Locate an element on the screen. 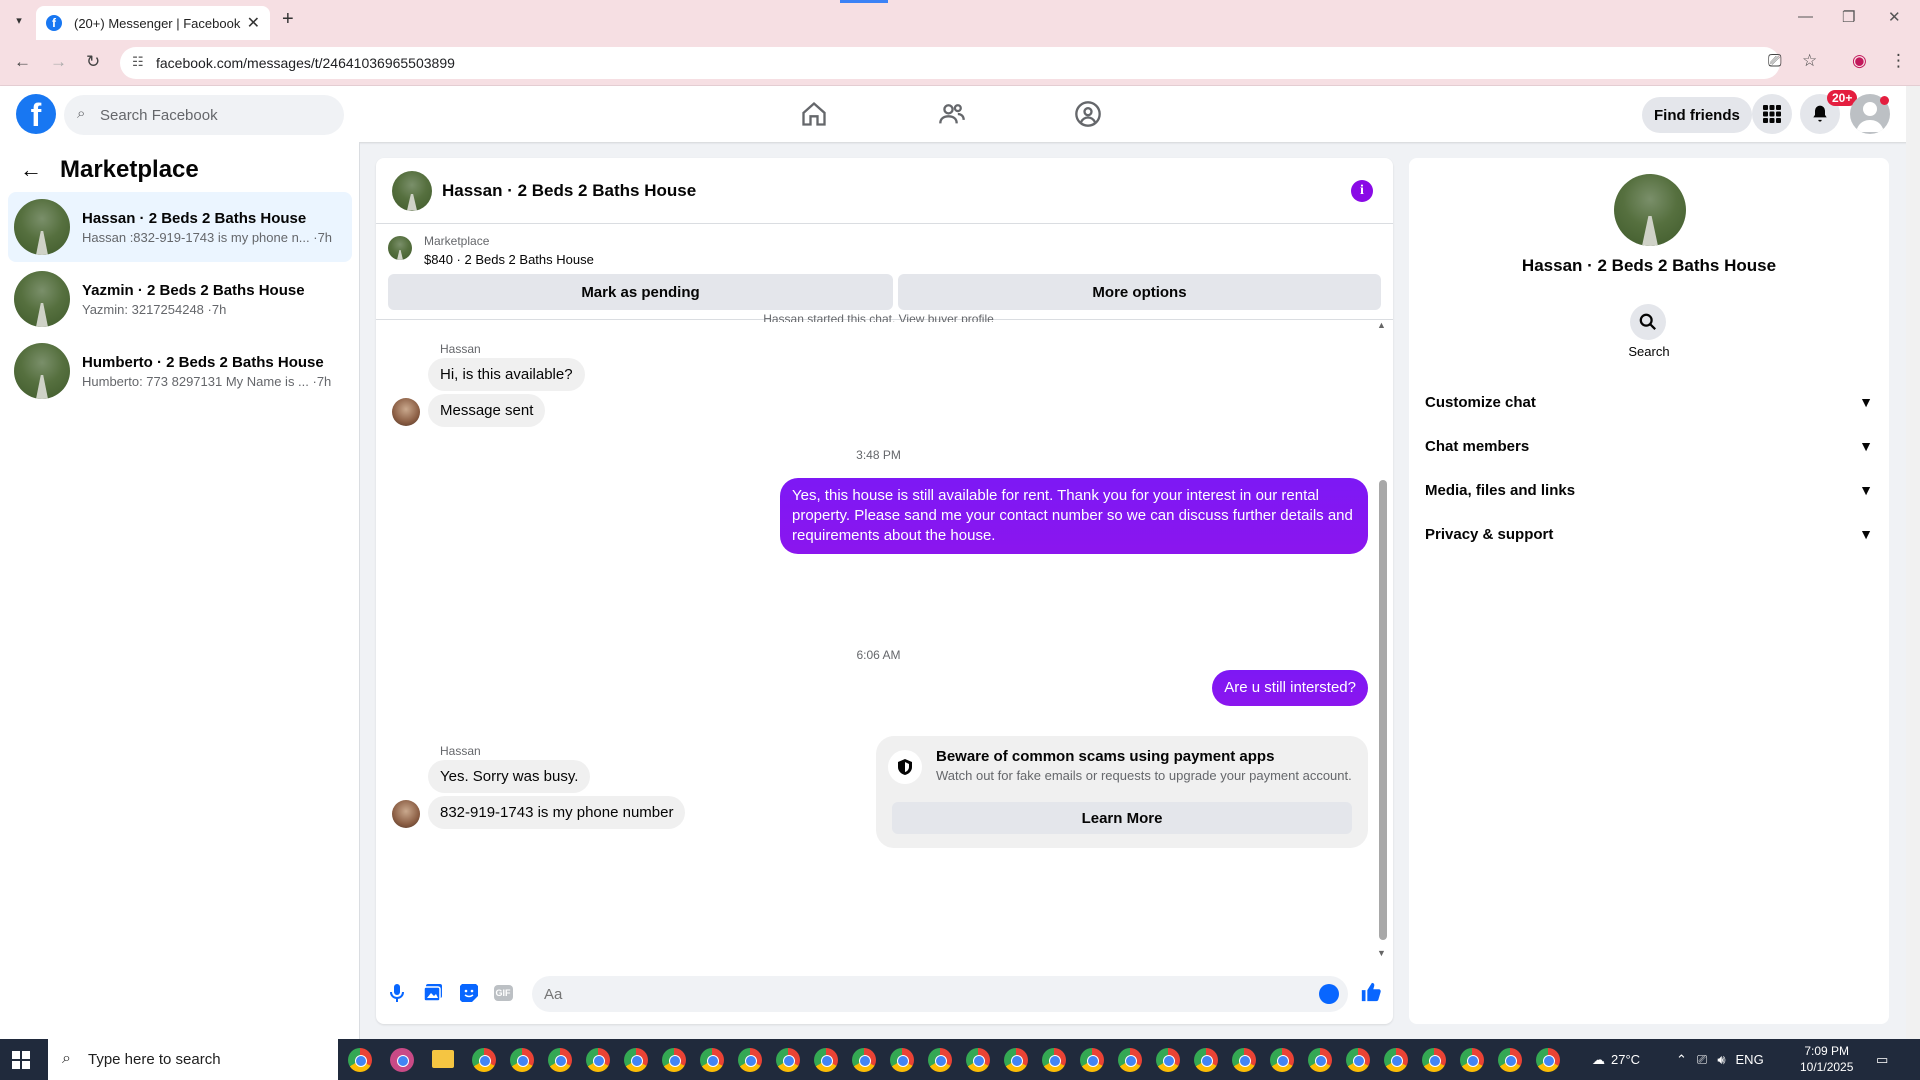  close-tab-icon: ✕ is located at coordinates (253, 23).